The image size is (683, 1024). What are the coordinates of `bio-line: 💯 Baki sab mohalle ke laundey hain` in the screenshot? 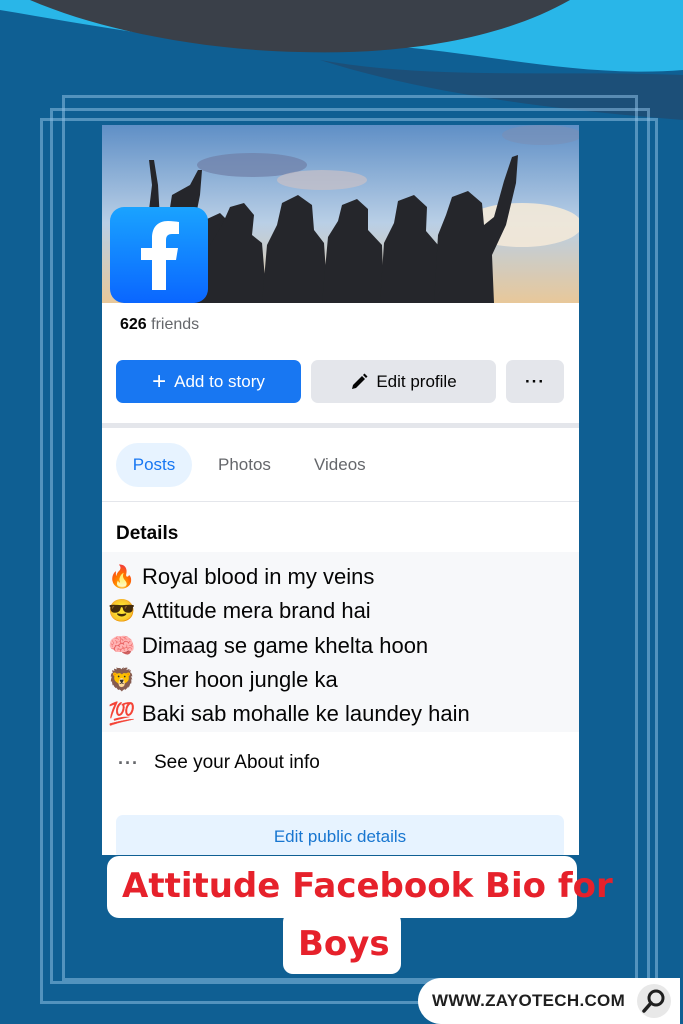 It's located at (289, 714).